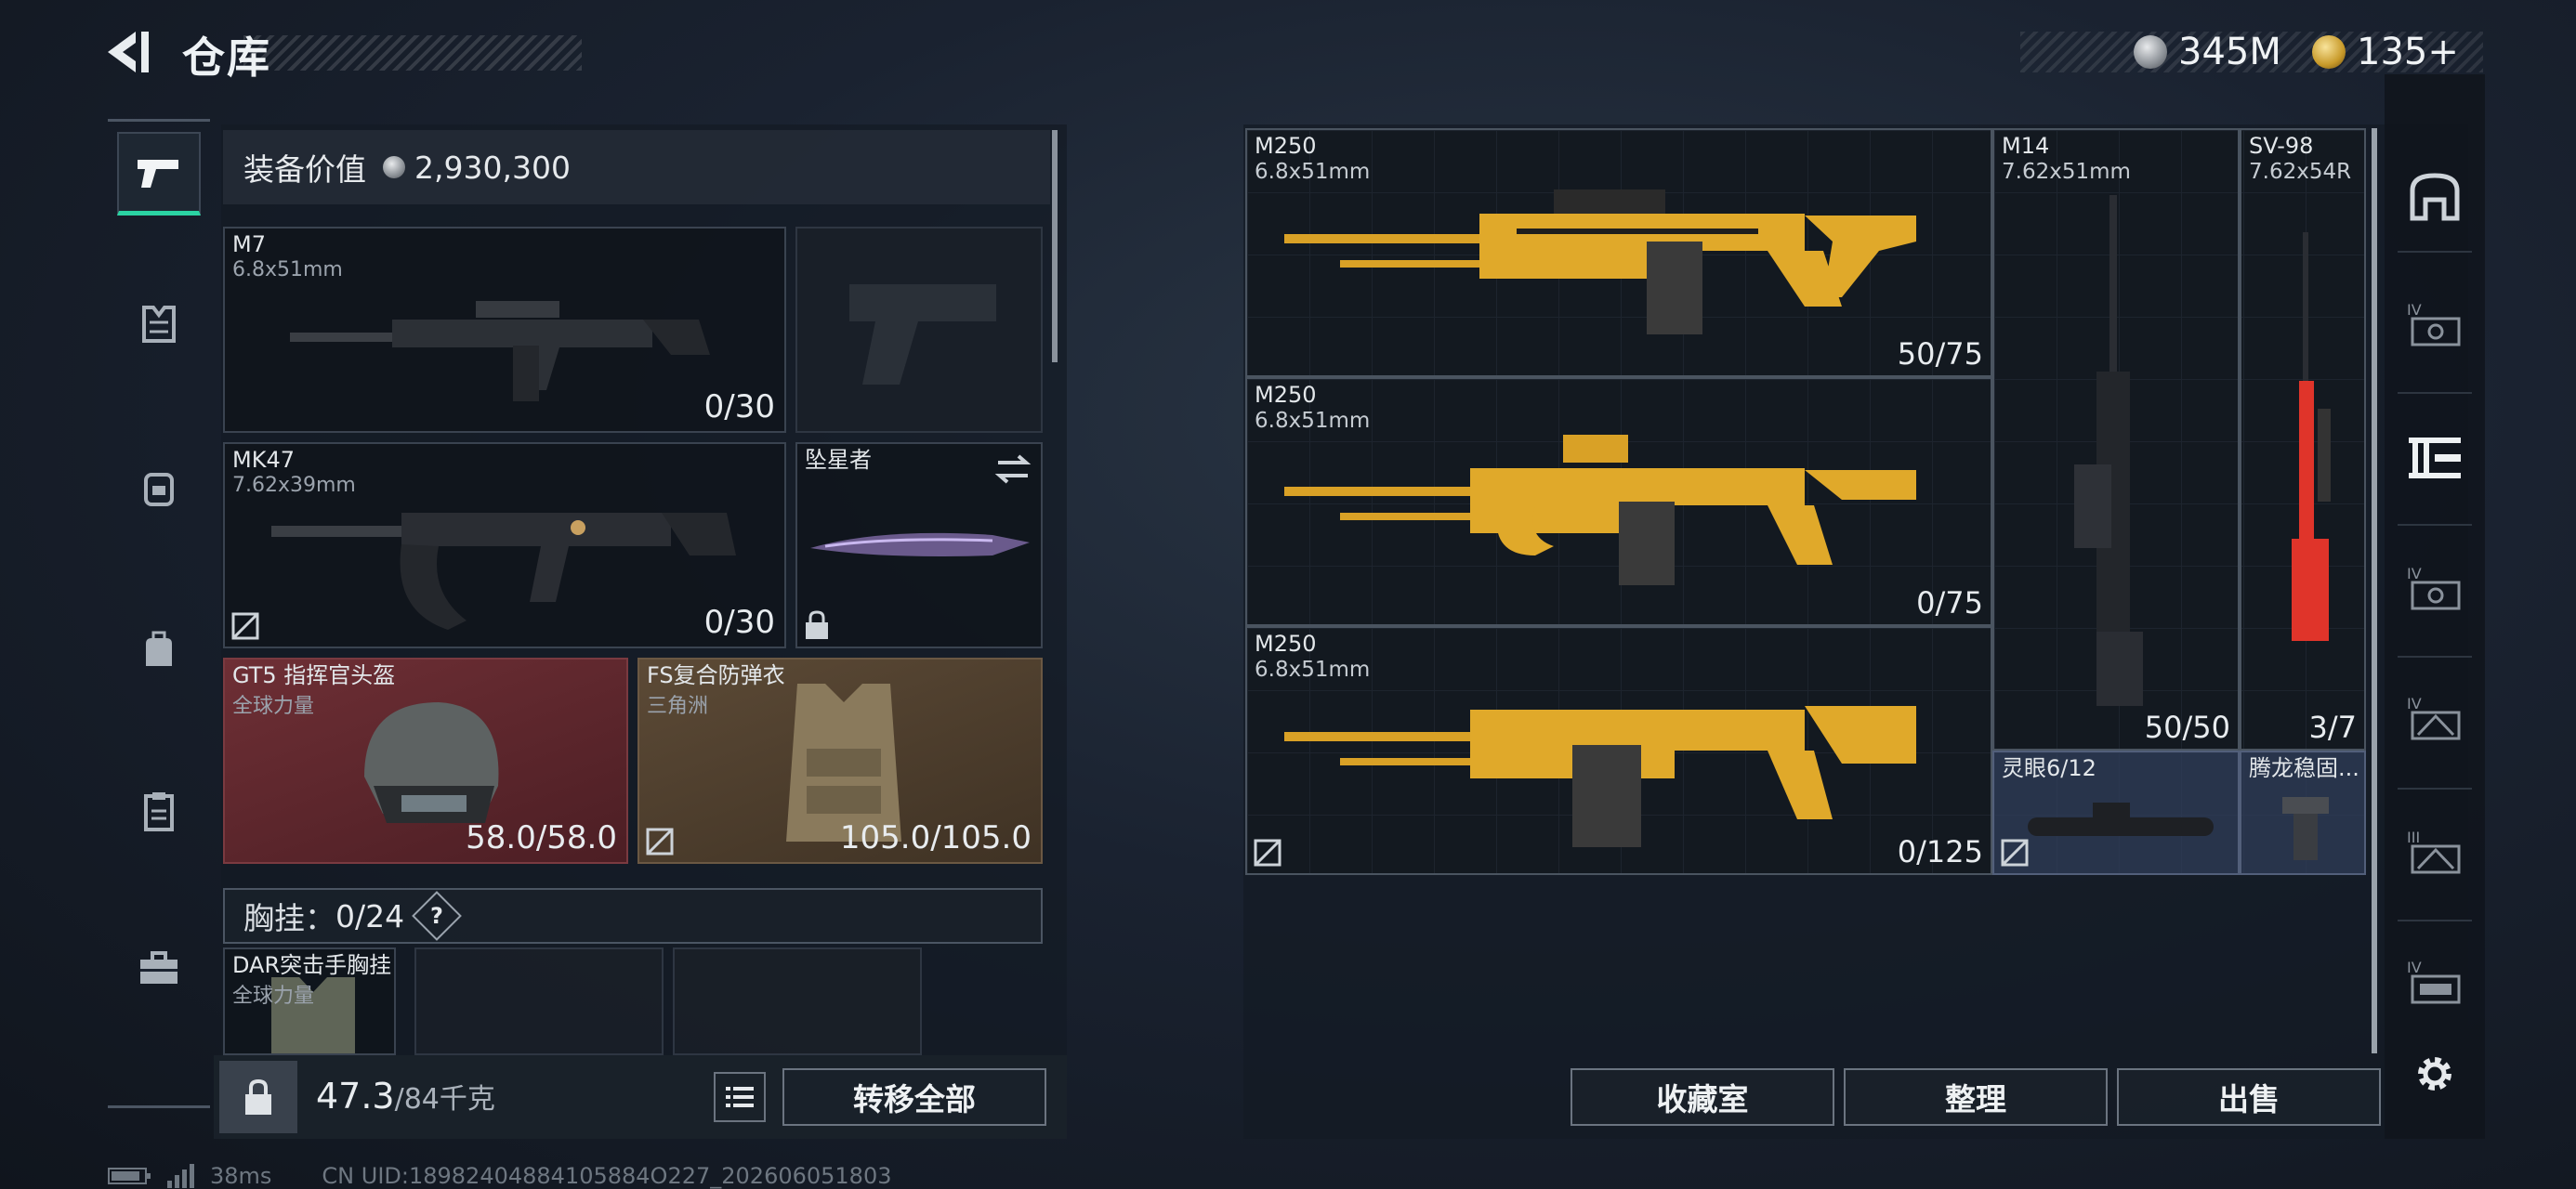 The width and height of the screenshot is (2576, 1189). Describe the element at coordinates (817, 624) in the screenshot. I see `lock-icon` at that location.